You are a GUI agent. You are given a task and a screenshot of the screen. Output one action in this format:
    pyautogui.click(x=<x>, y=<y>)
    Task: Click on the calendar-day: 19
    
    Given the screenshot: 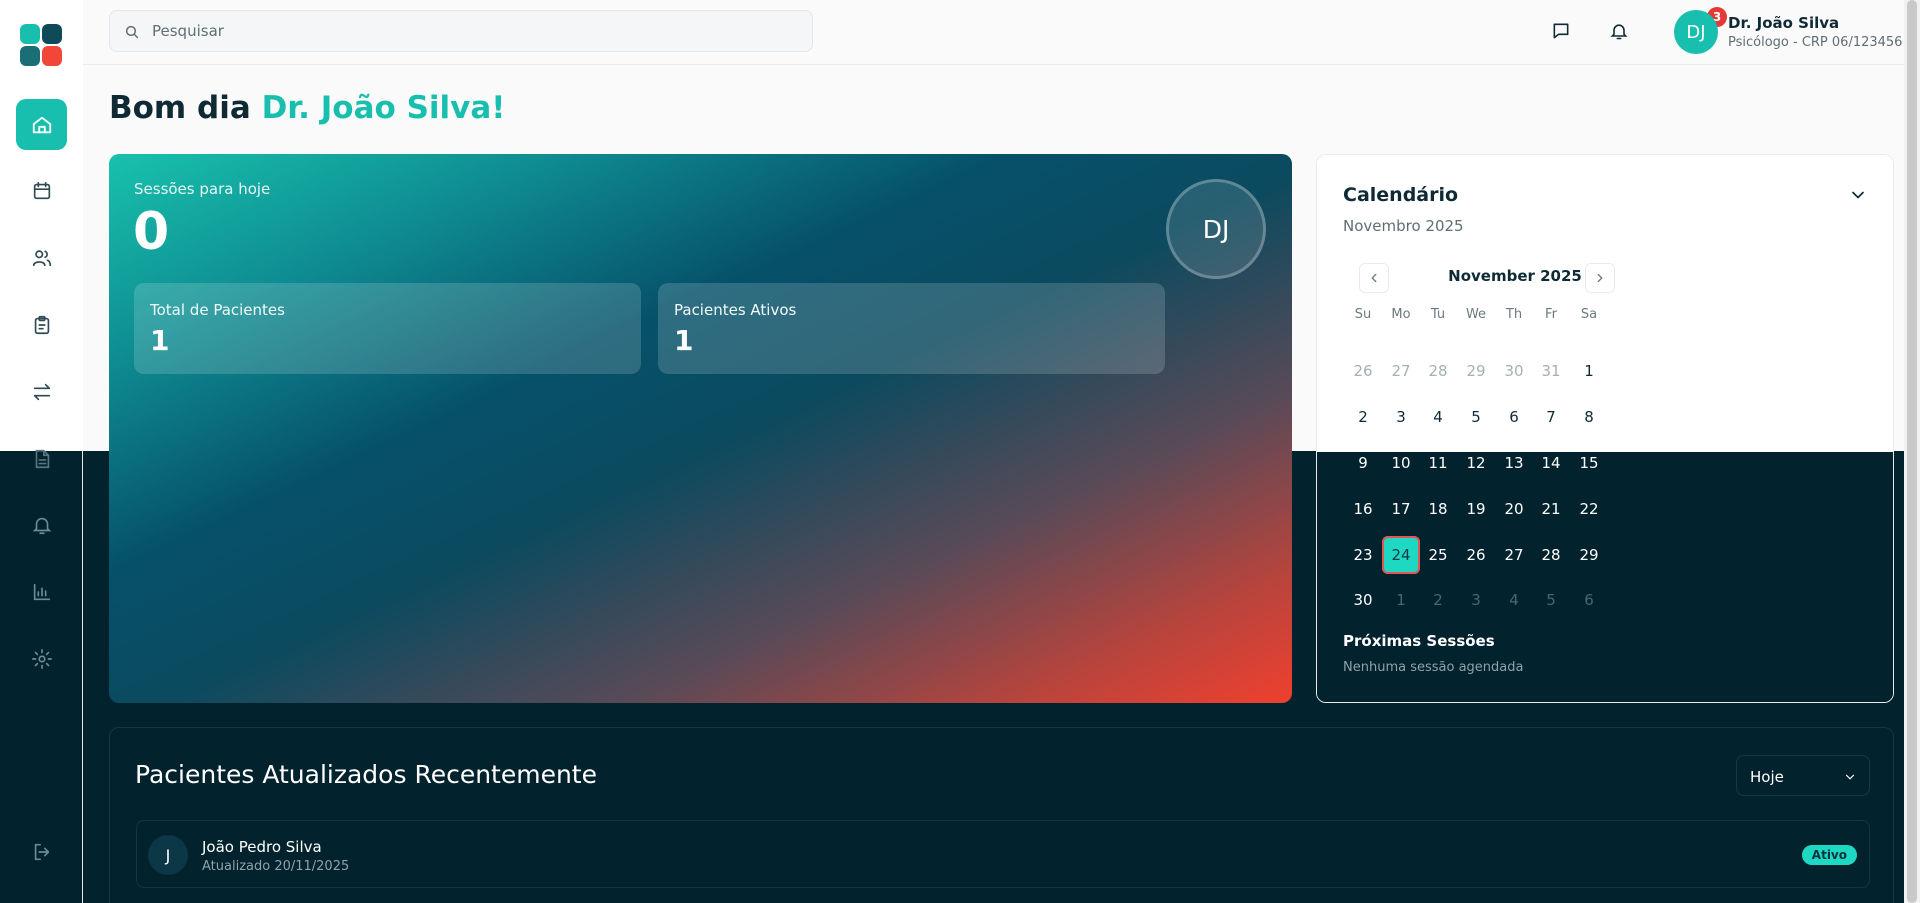 What is the action you would take?
    pyautogui.click(x=1476, y=509)
    